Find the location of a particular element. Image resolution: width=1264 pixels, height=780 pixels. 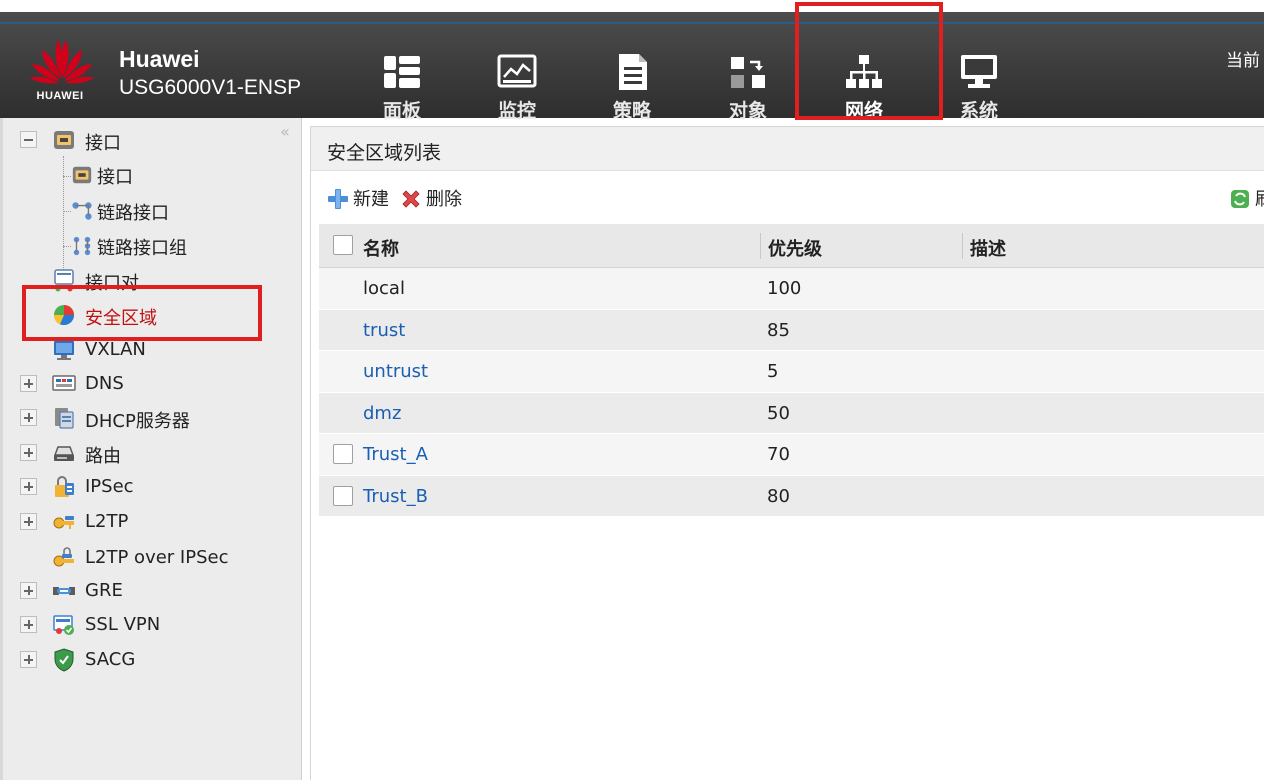

object-icon is located at coordinates (748, 72).